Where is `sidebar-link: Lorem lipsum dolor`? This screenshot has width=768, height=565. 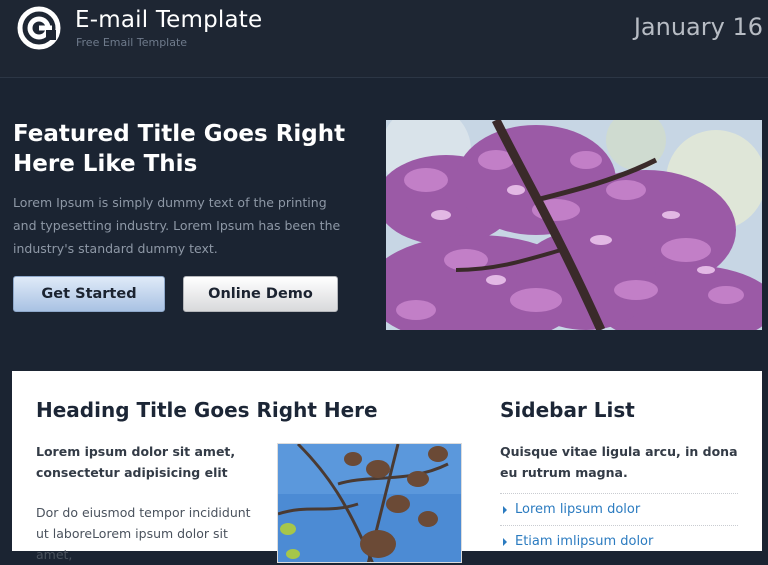 sidebar-link: Lorem lipsum dolor is located at coordinates (577, 509).